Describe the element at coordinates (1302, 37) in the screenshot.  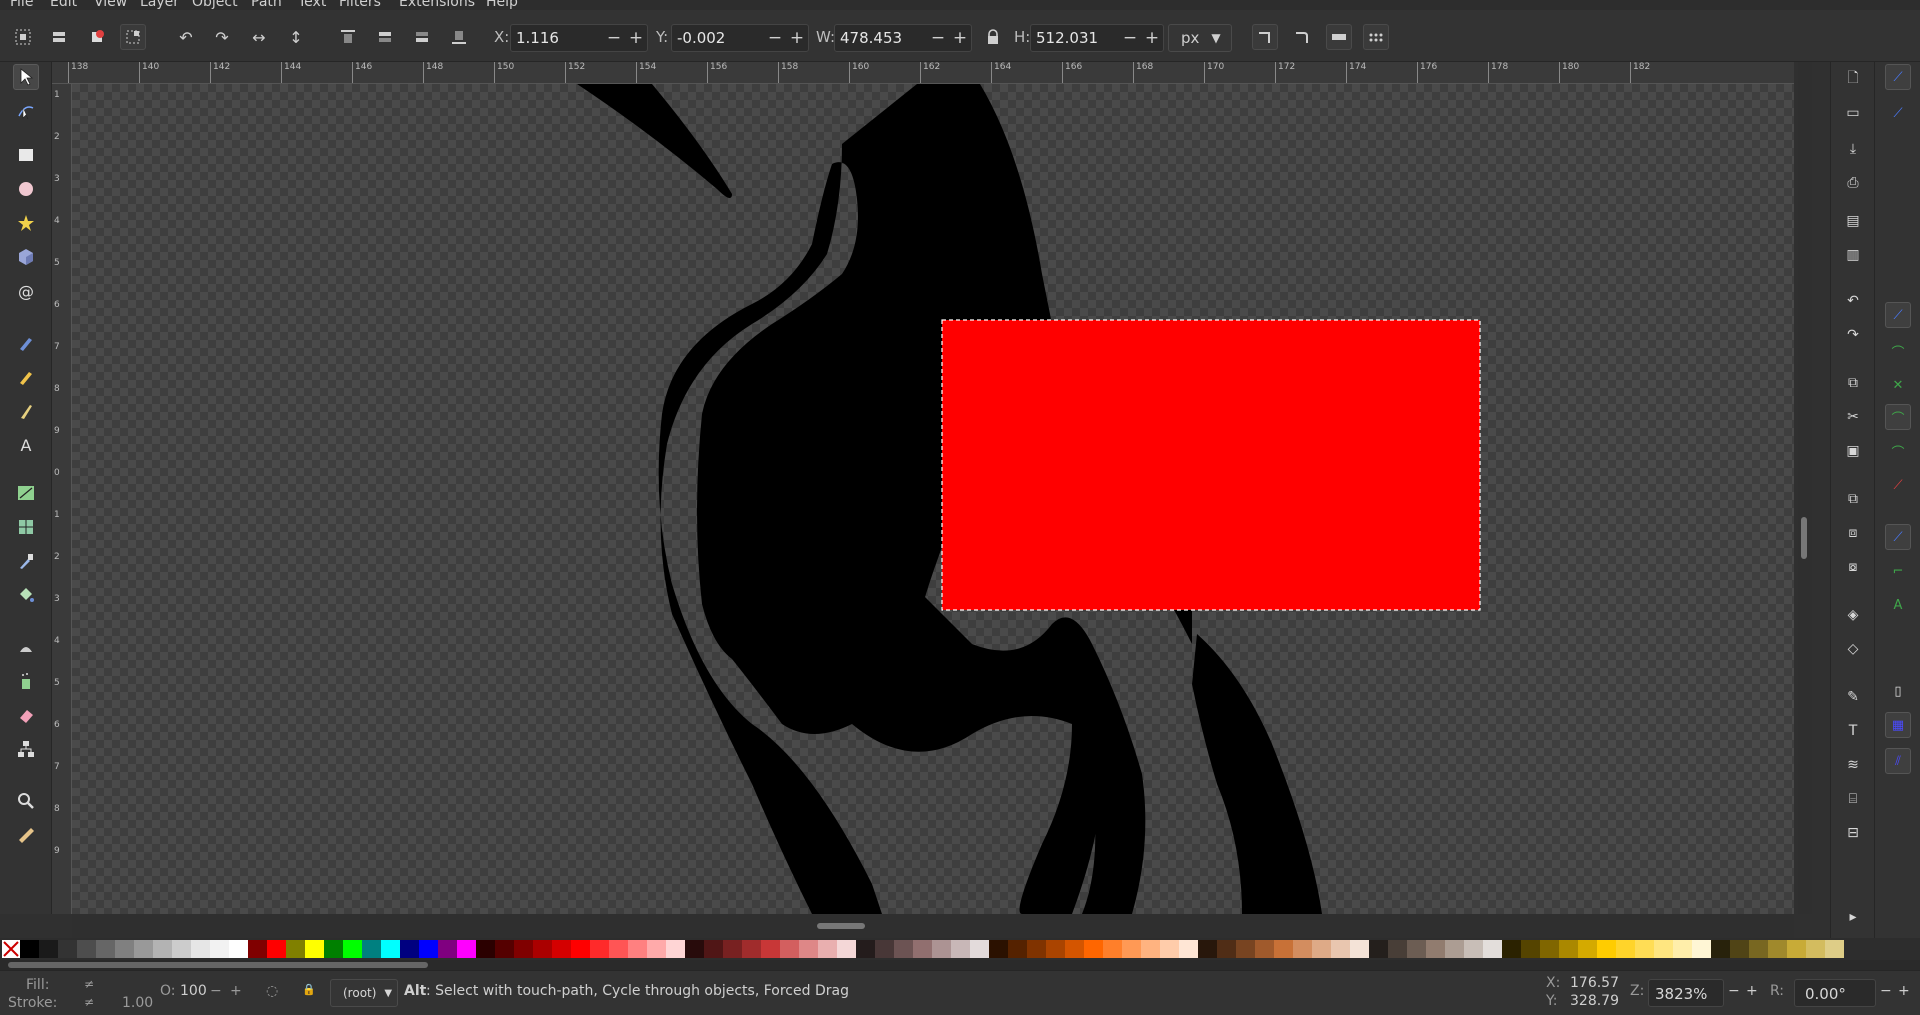
I see `scale-corners-icon` at that location.